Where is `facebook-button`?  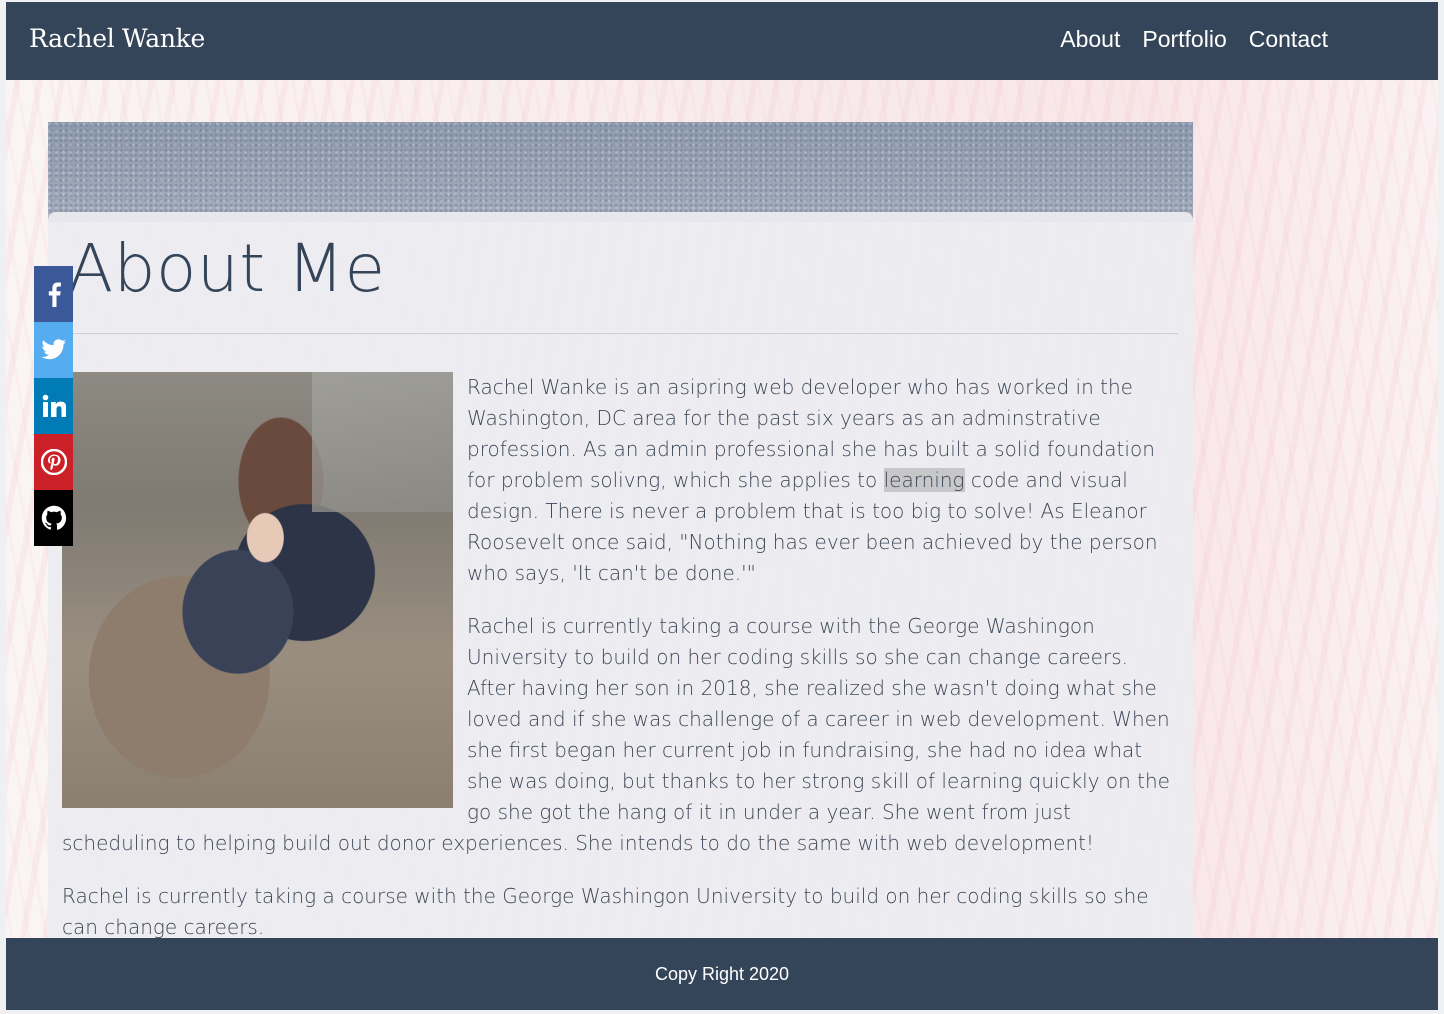 facebook-button is located at coordinates (53, 294).